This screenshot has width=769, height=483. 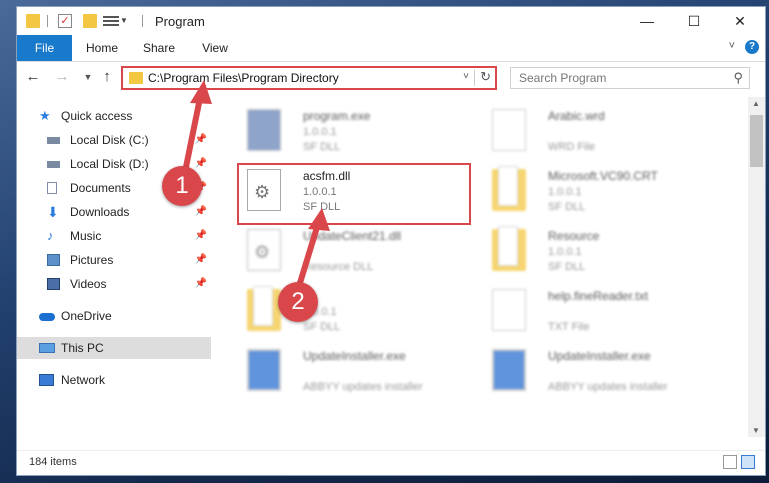 I want to click on help-icon: ?, so click(x=752, y=47).